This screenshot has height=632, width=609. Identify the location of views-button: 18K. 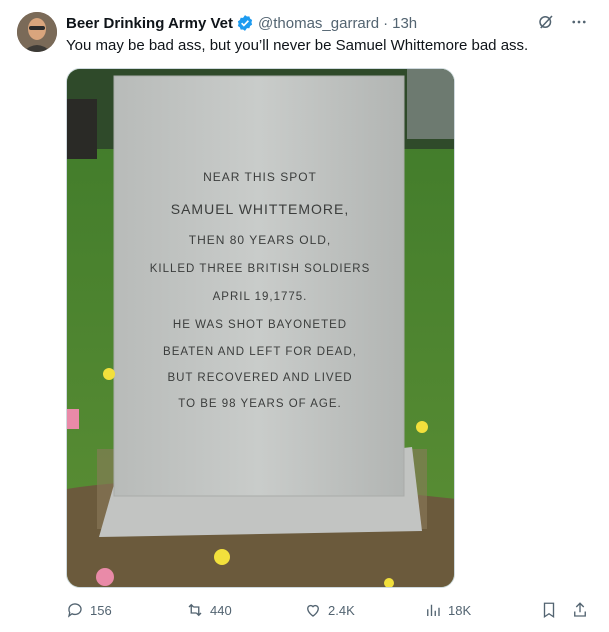
(447, 610).